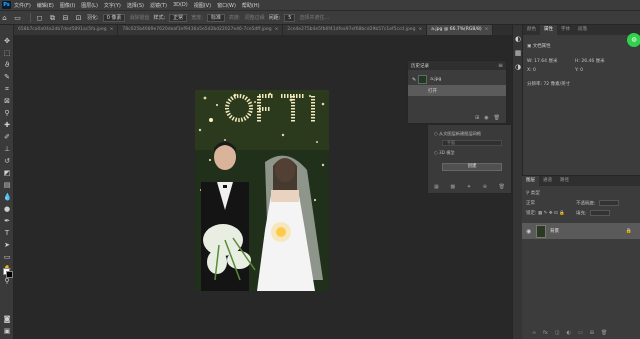 The height and width of the screenshot is (339, 640). I want to click on tab-channels: 通道, so click(547, 181).